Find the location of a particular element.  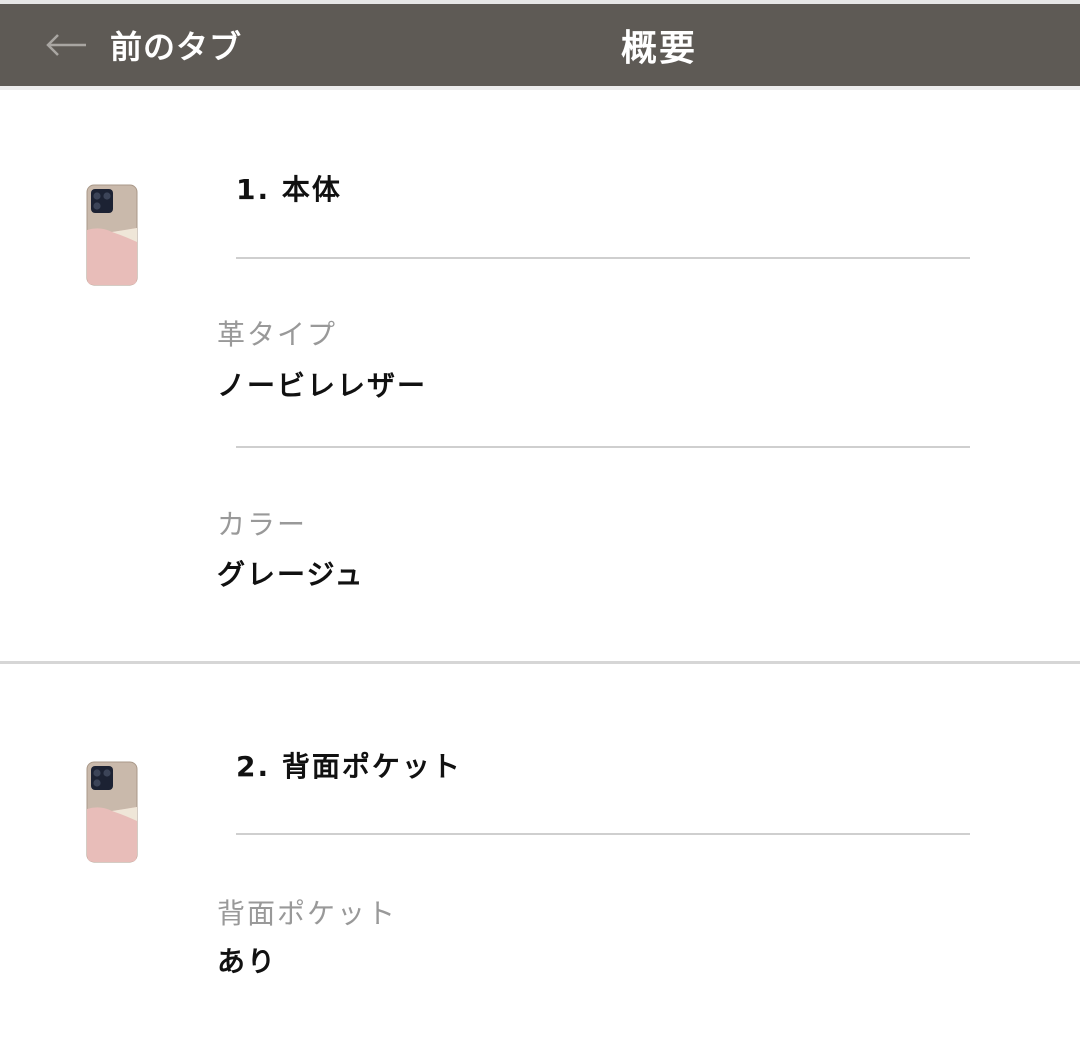

back-arrow-icon is located at coordinates (66, 45).